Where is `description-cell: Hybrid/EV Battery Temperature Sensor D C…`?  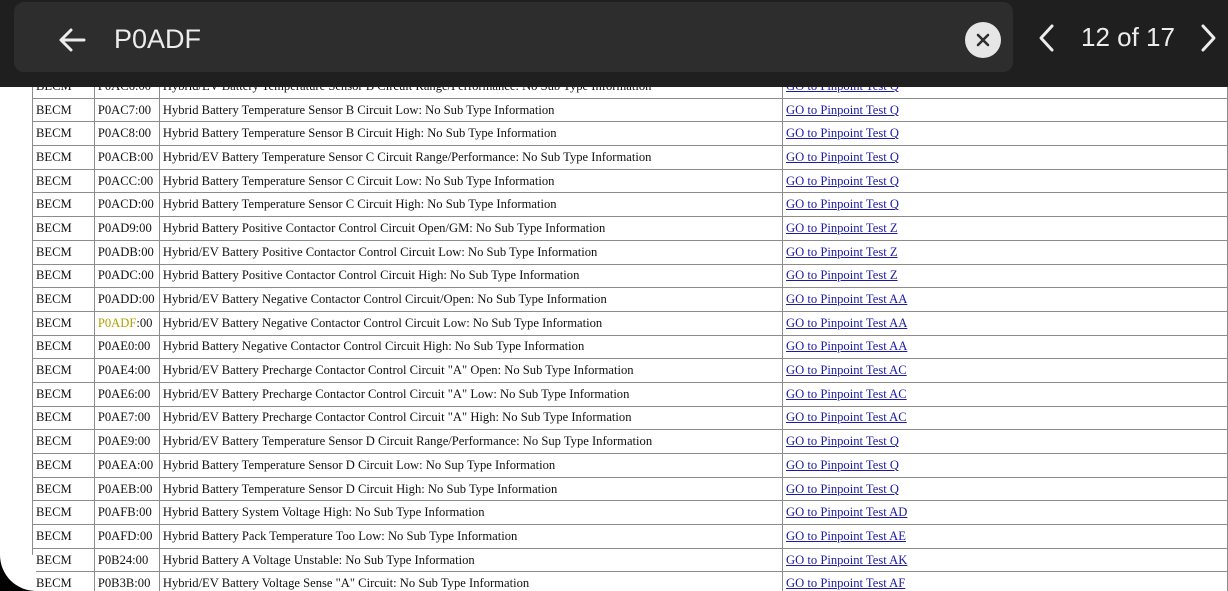 description-cell: Hybrid/EV Battery Temperature Sensor D C… is located at coordinates (471, 441).